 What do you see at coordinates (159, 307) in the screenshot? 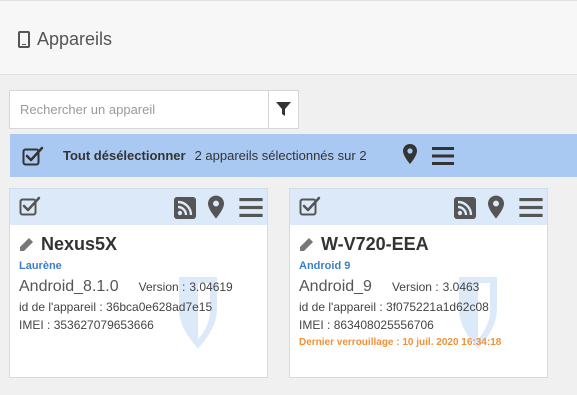
I see `device-id-value: 36bca0e628ad7e15` at bounding box center [159, 307].